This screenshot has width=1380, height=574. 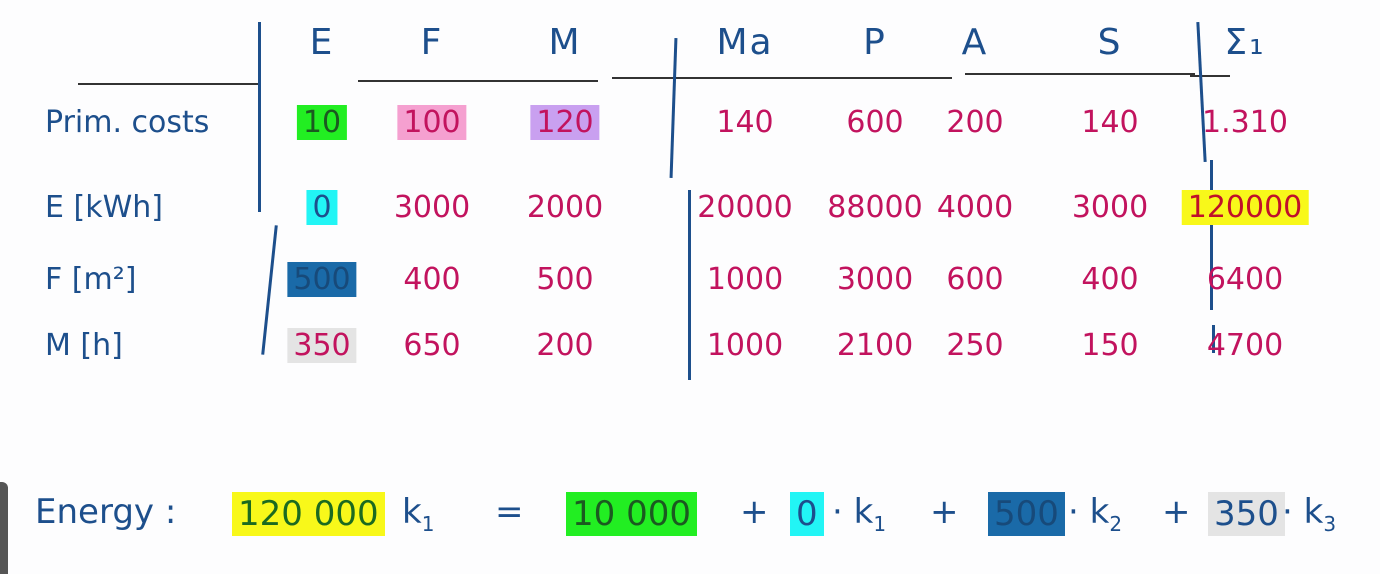 What do you see at coordinates (631, 514) in the screenshot?
I see `equation-term-fixed: 10 000` at bounding box center [631, 514].